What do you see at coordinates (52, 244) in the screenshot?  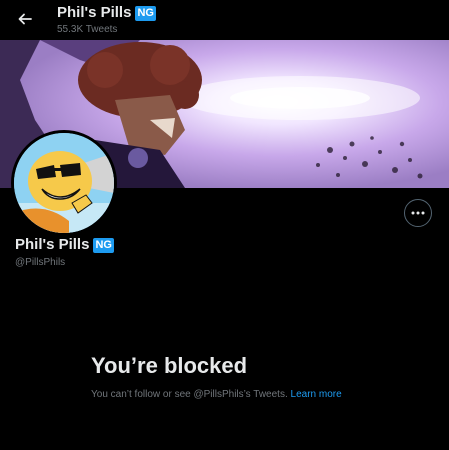 I see `profile-name: Phil's Pills` at bounding box center [52, 244].